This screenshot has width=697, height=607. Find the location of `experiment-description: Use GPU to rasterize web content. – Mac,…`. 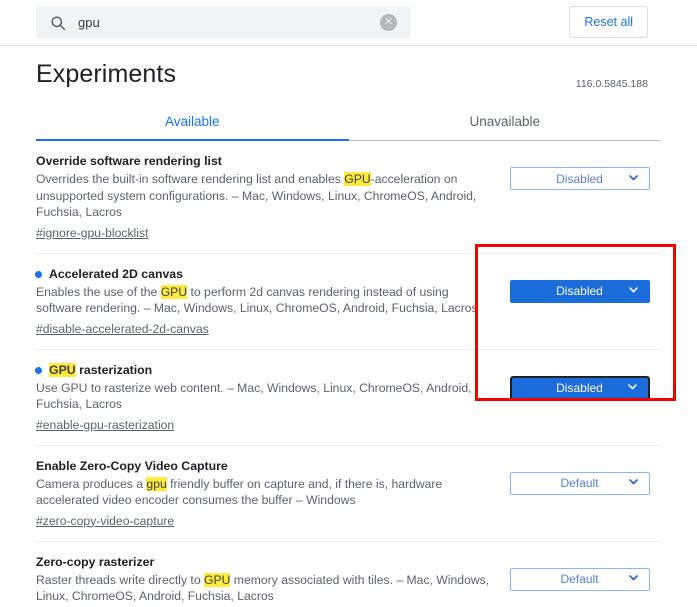

experiment-description: Use GPU to rasterize web content. – Mac,… is located at coordinates (254, 396).